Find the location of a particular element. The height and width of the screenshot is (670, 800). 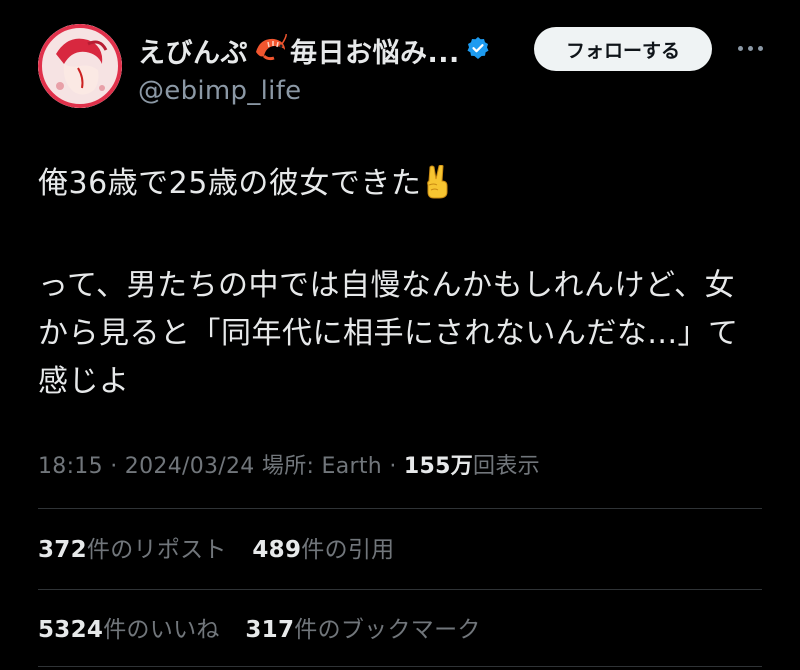

tweet-date: 2024/03/24 is located at coordinates (190, 466).